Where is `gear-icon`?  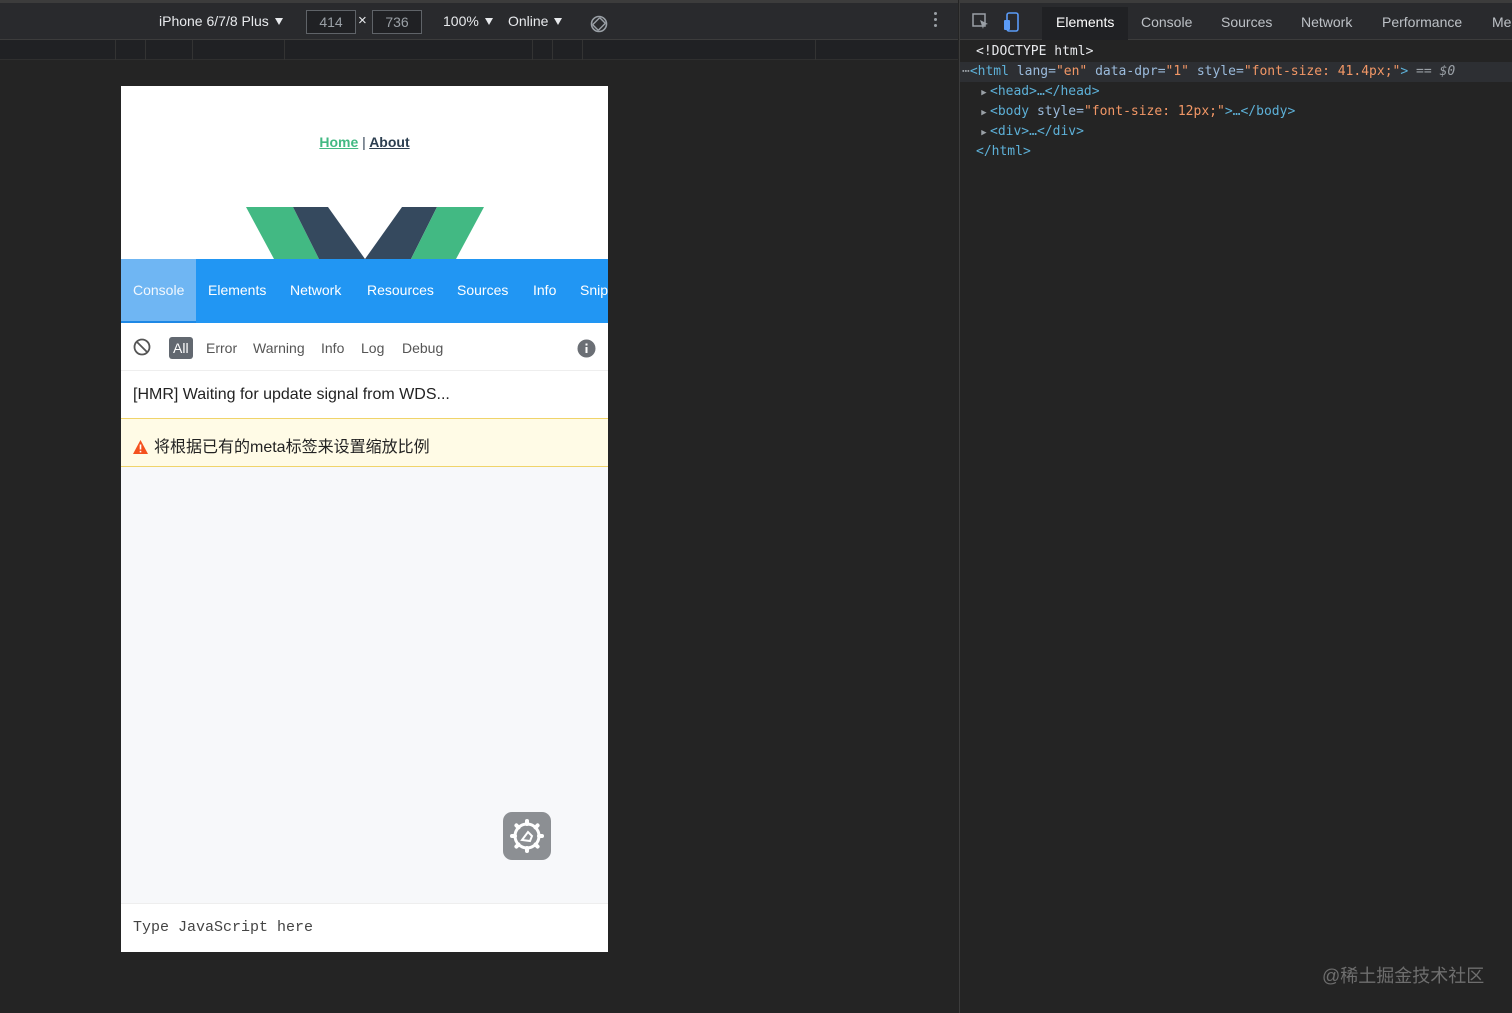
gear-icon is located at coordinates (527, 836).